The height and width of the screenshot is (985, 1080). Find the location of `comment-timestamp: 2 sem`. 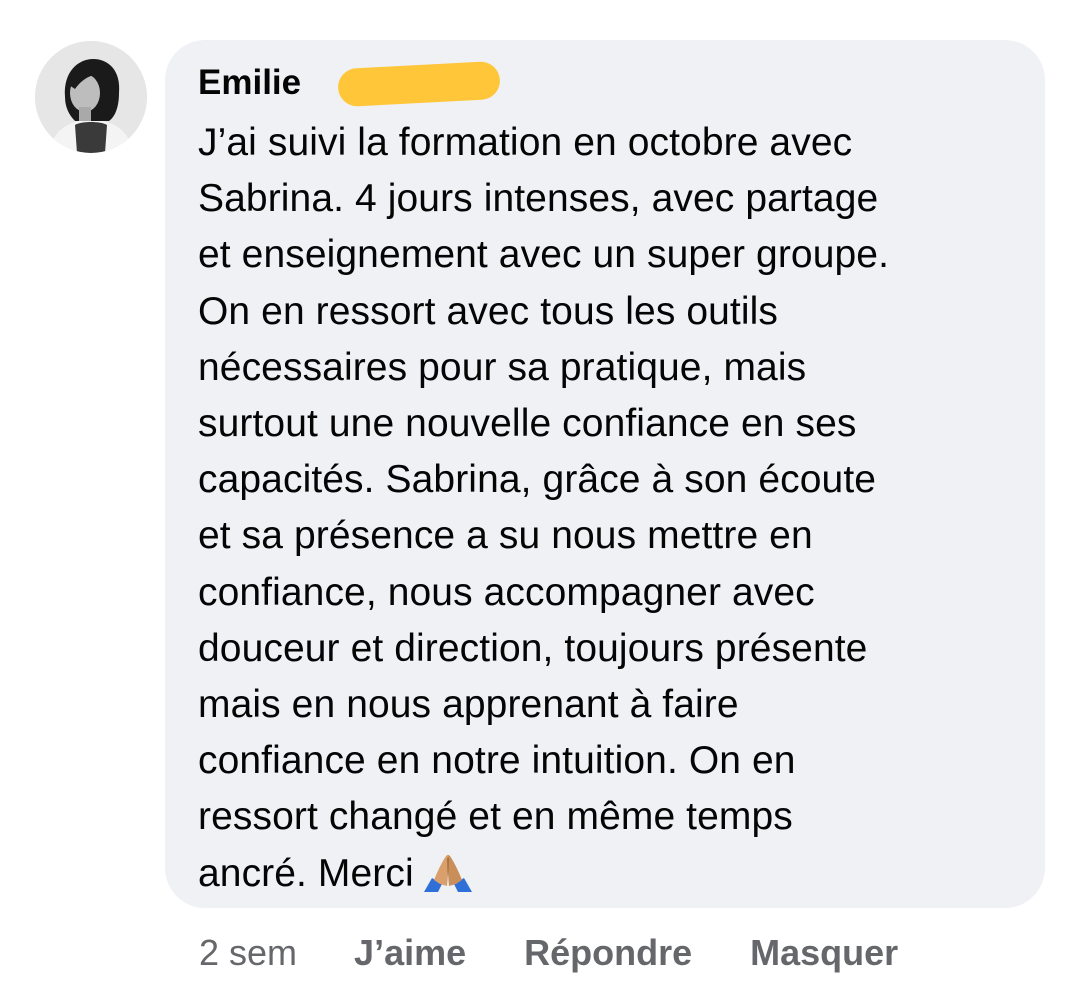

comment-timestamp: 2 sem is located at coordinates (248, 953).